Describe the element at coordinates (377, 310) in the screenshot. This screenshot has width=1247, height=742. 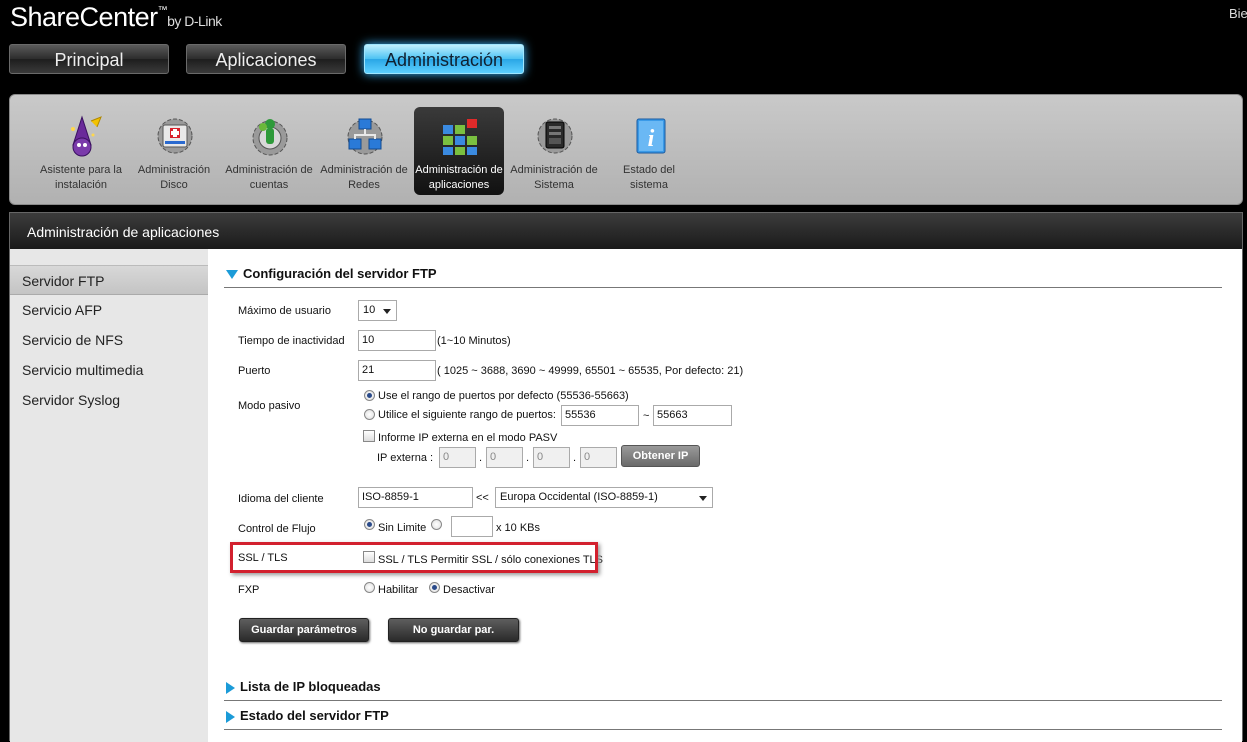
I see `max-users-select: 10` at that location.